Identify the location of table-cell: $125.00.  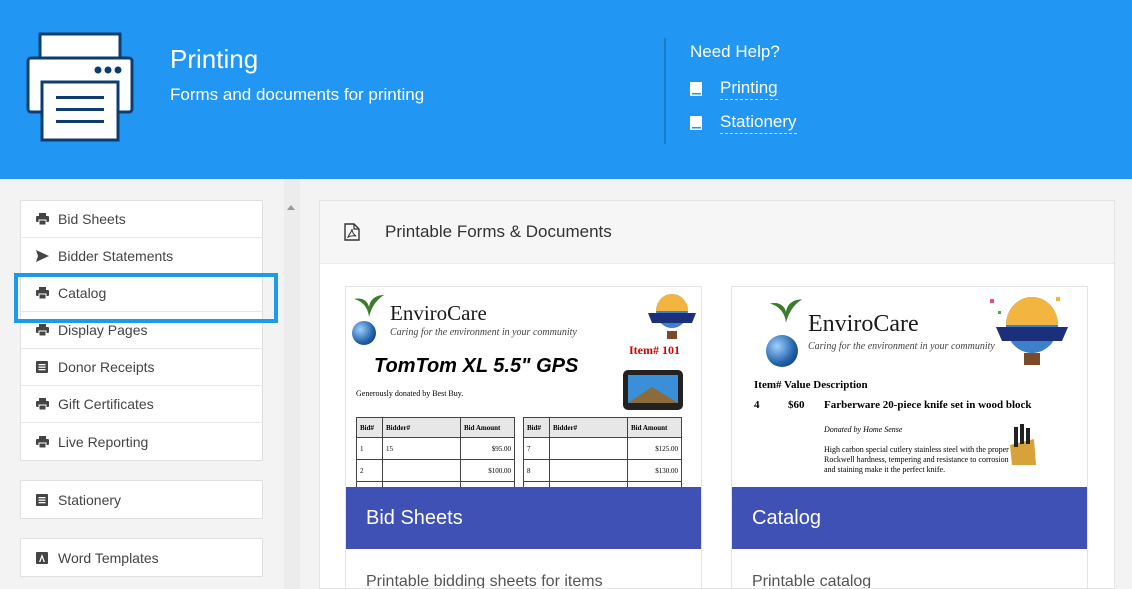
(654, 448).